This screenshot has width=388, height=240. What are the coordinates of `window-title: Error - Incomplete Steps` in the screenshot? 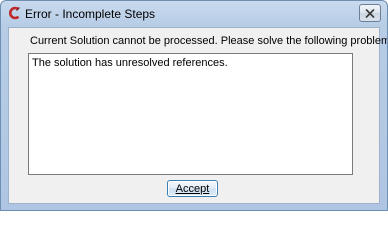 It's located at (90, 14).